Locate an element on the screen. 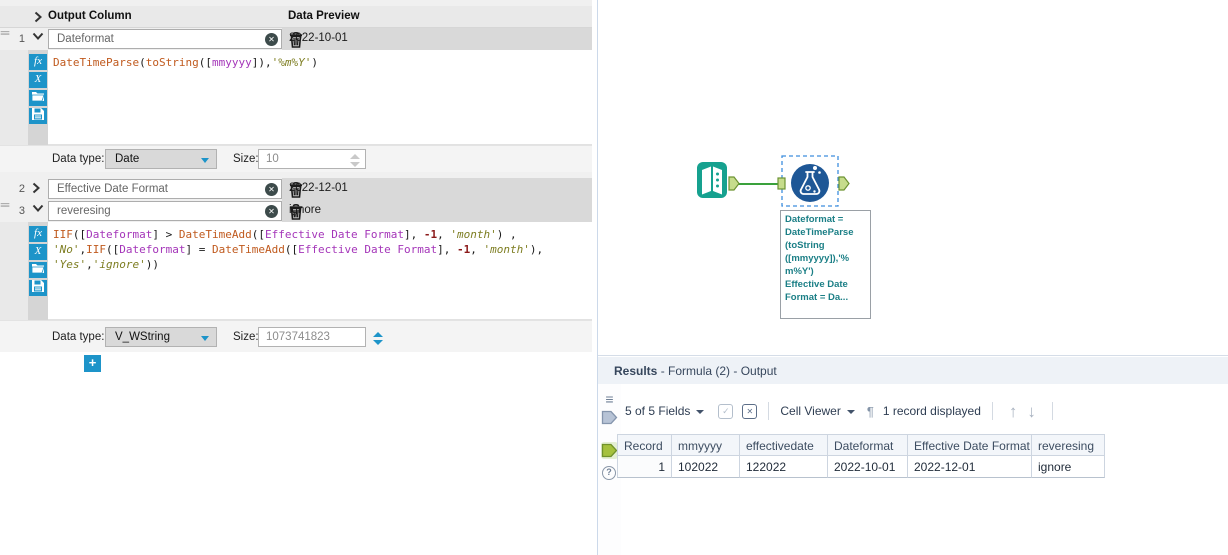  results-cell: 102022 is located at coordinates (706, 467).